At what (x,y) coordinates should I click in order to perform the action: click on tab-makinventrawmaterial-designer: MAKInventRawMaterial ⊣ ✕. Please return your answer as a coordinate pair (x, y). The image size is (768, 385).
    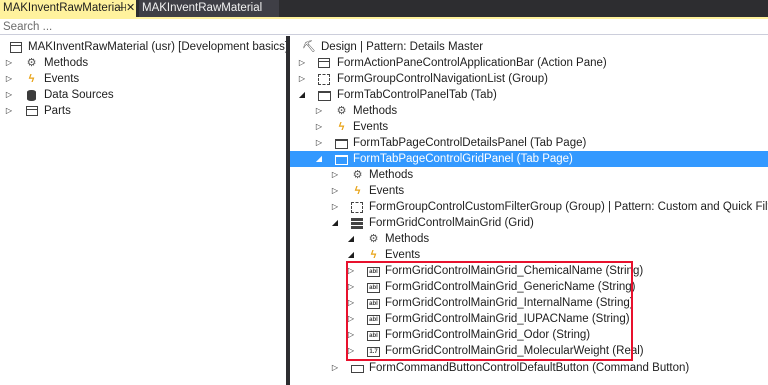
    Looking at the image, I should click on (68, 8).